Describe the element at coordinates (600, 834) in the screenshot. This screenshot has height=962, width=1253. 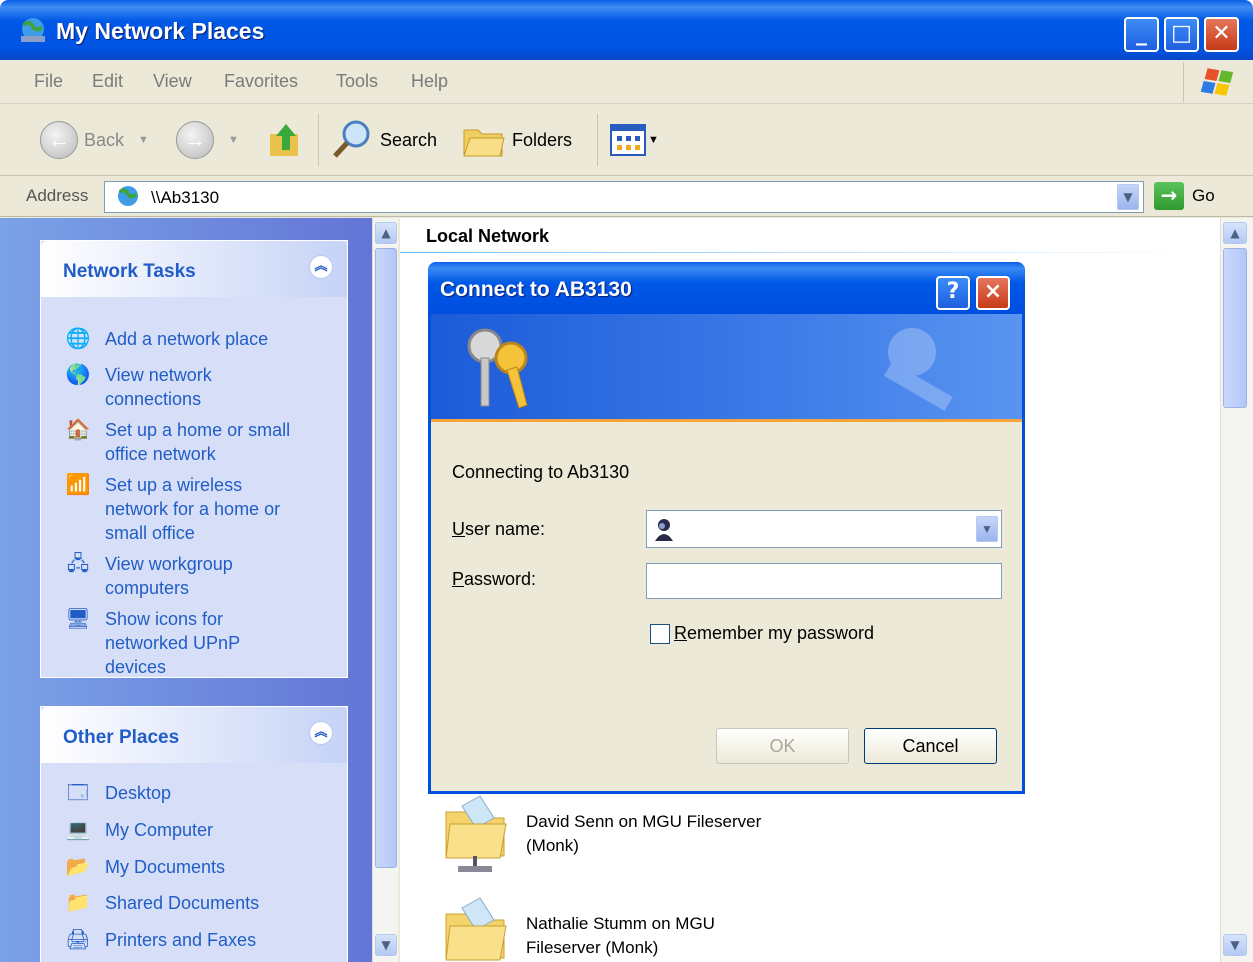
I see `network-share-item: David Senn on MGU Fileserver (Monk)` at that location.